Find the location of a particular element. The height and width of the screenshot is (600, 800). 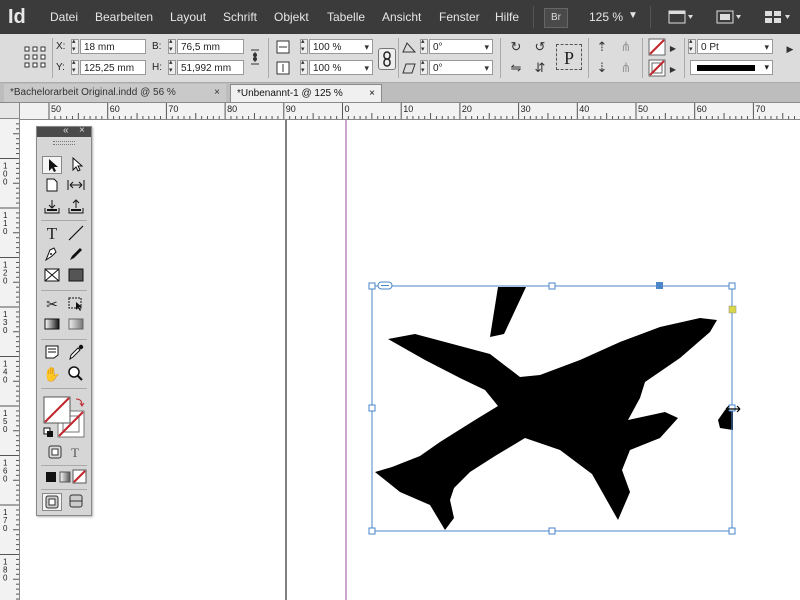

stroke-weight-field: 0 Pt is located at coordinates (735, 47).